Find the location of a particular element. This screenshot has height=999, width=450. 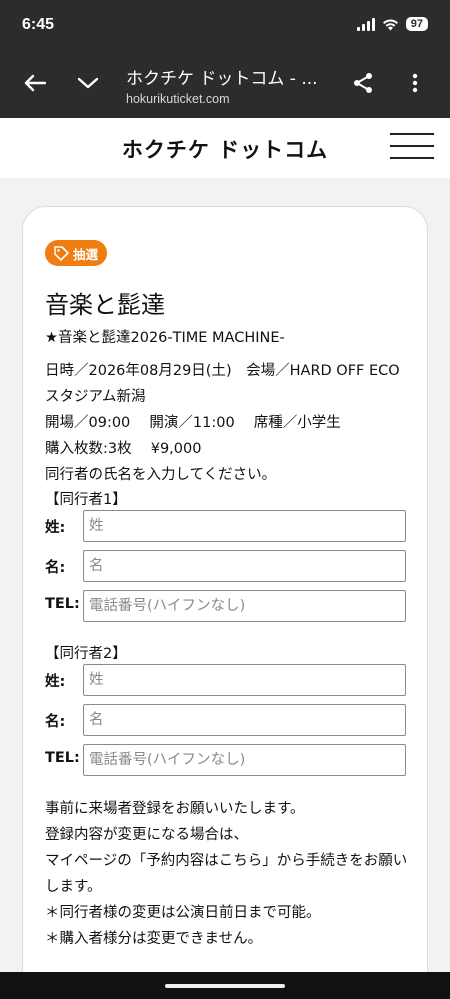

browser-toolbar: ホクチケ ドットコム - ... hokurikuticket.com is located at coordinates (225, 85).